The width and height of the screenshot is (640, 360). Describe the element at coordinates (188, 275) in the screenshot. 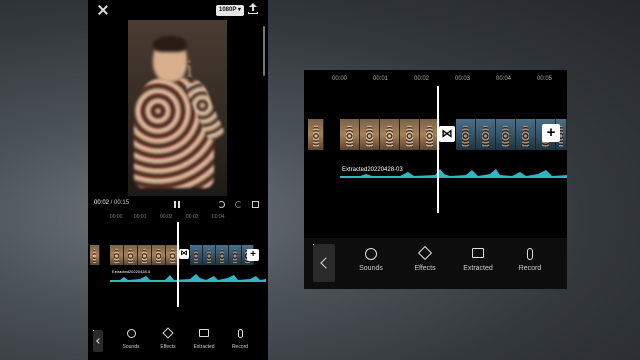

I see `audio-track: Extracted20220428-0` at that location.